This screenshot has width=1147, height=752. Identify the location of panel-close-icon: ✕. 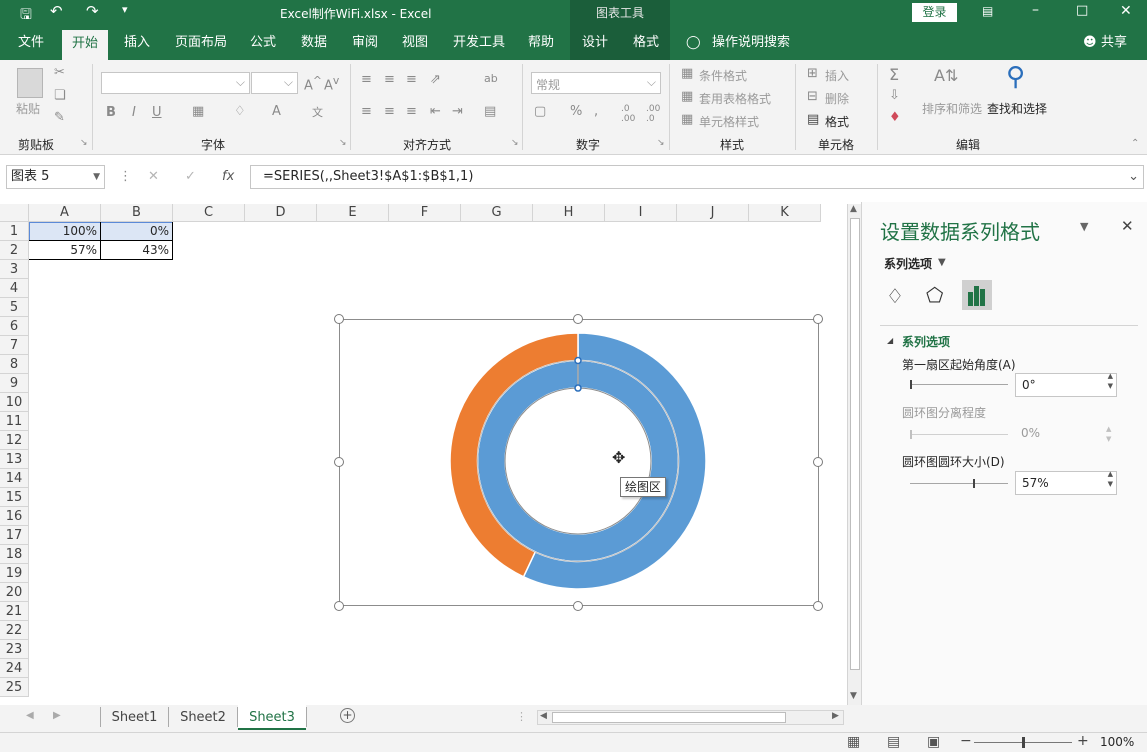
(1127, 226).